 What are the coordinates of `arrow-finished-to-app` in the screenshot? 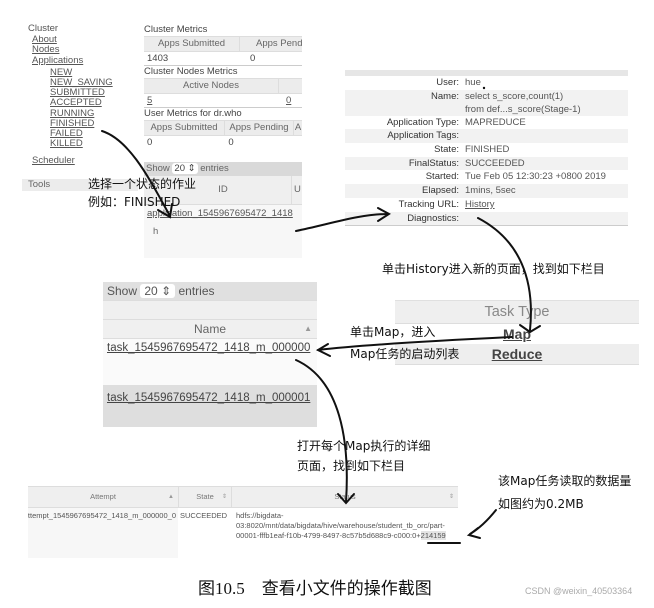 It's located at (136, 173).